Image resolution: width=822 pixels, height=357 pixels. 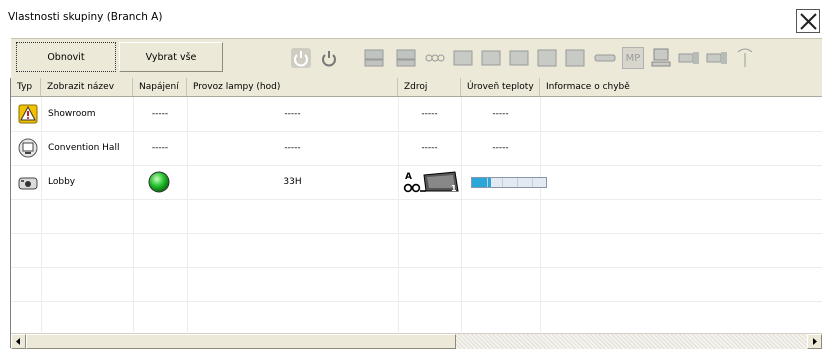 I want to click on title-bar: Vlastnosti skupiny (Branch A), so click(x=411, y=17).